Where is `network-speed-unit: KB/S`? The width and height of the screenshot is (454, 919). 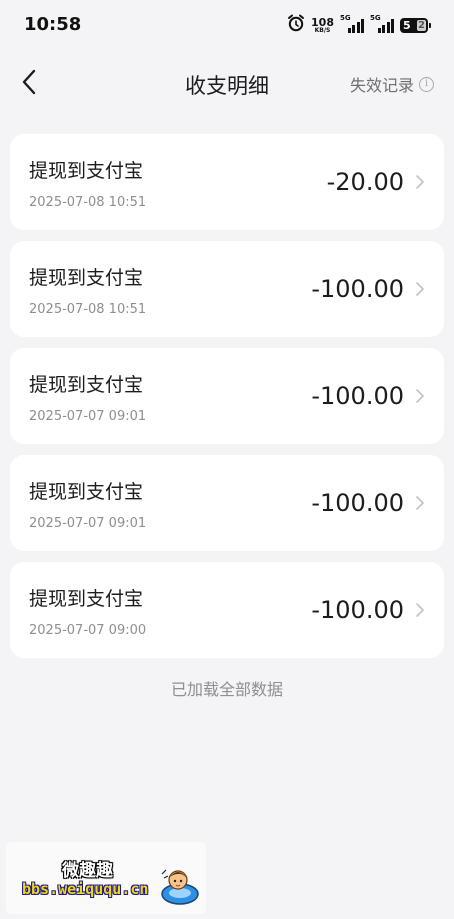 network-speed-unit: KB/S is located at coordinates (322, 30).